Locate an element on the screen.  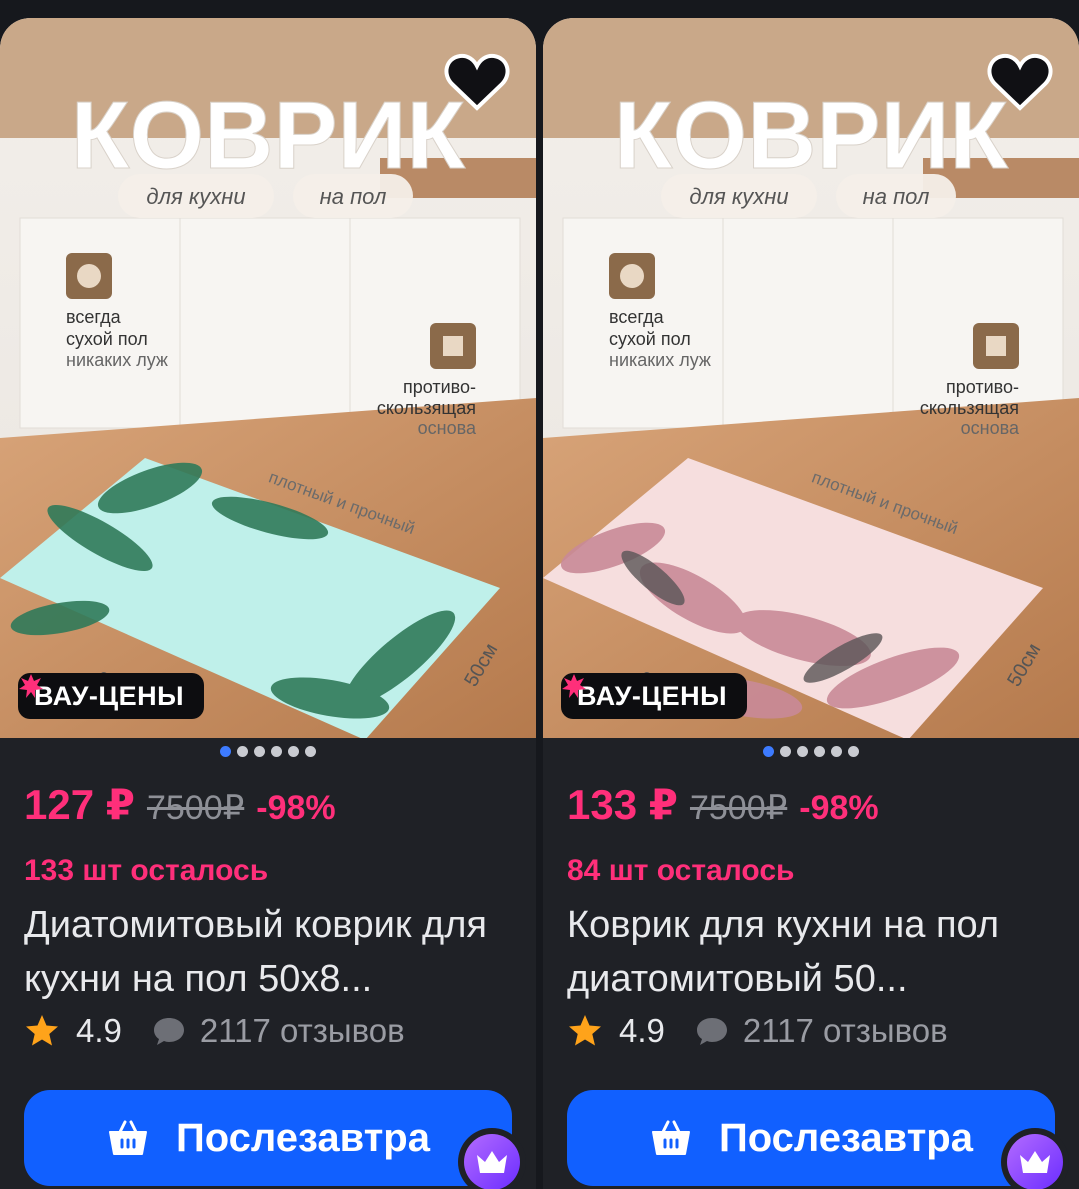
price-row: 127 ₽ 7500₽ -98% is located at coordinates (180, 804).